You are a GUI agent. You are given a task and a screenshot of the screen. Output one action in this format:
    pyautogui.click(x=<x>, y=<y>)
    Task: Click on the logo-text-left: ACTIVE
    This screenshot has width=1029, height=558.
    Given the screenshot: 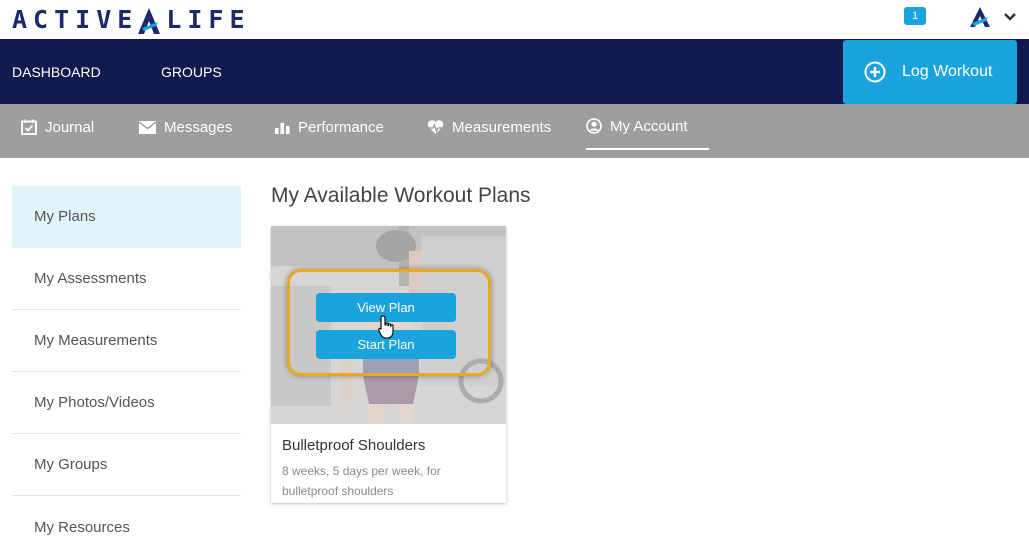 What is the action you would take?
    pyautogui.click(x=75, y=19)
    